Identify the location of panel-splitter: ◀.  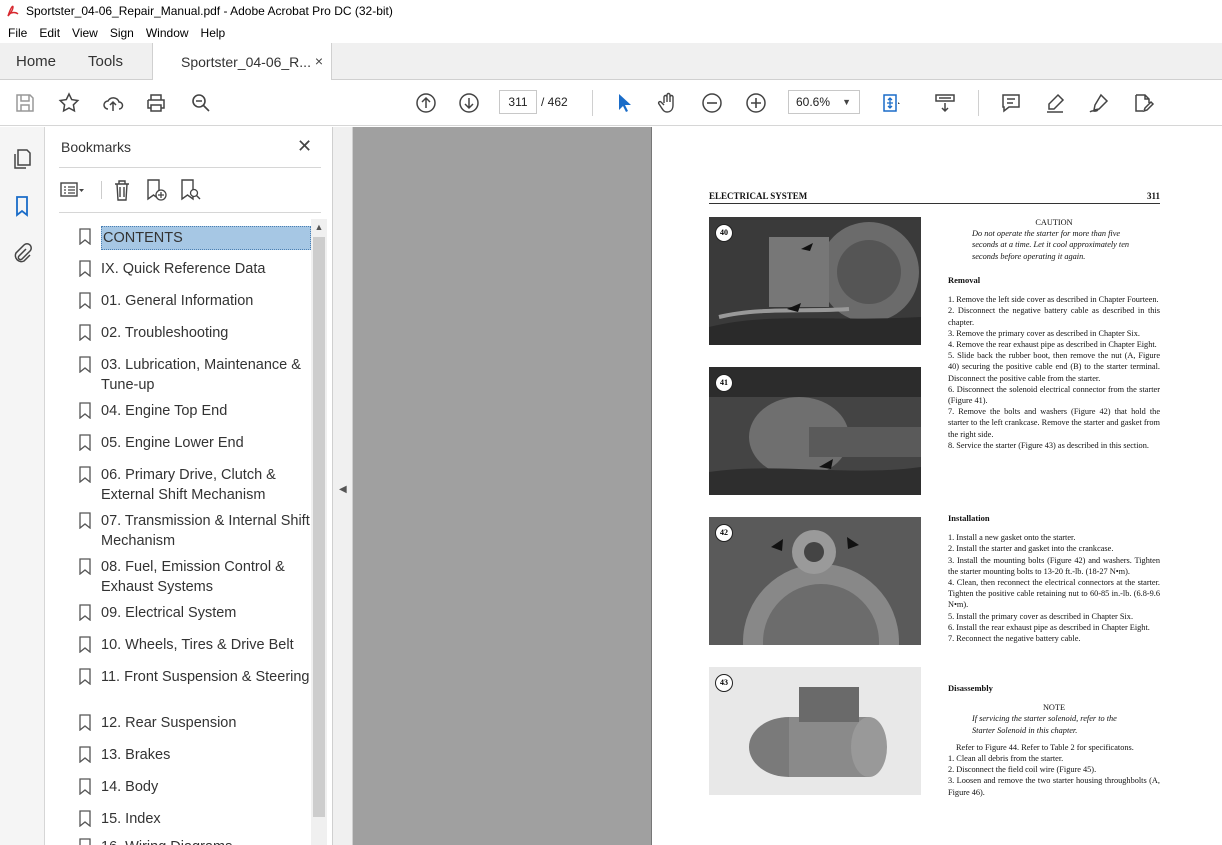
(343, 486).